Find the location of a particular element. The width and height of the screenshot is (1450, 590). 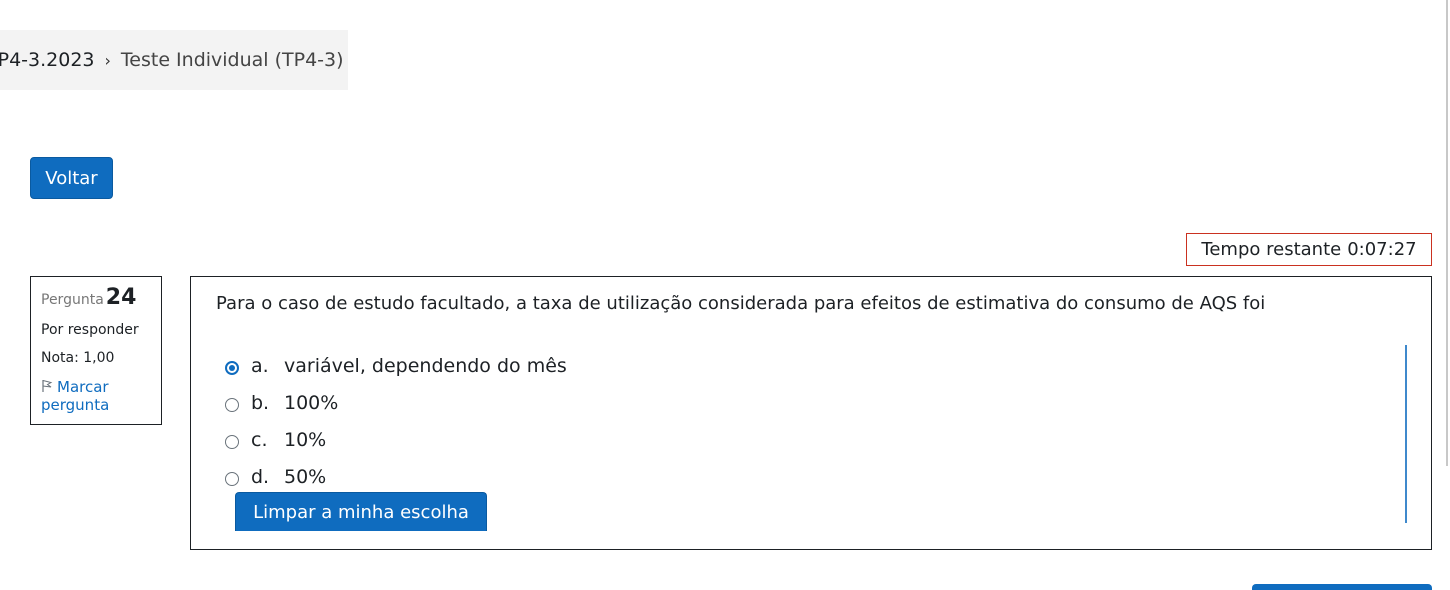

answer-letter: c. is located at coordinates (259, 439).